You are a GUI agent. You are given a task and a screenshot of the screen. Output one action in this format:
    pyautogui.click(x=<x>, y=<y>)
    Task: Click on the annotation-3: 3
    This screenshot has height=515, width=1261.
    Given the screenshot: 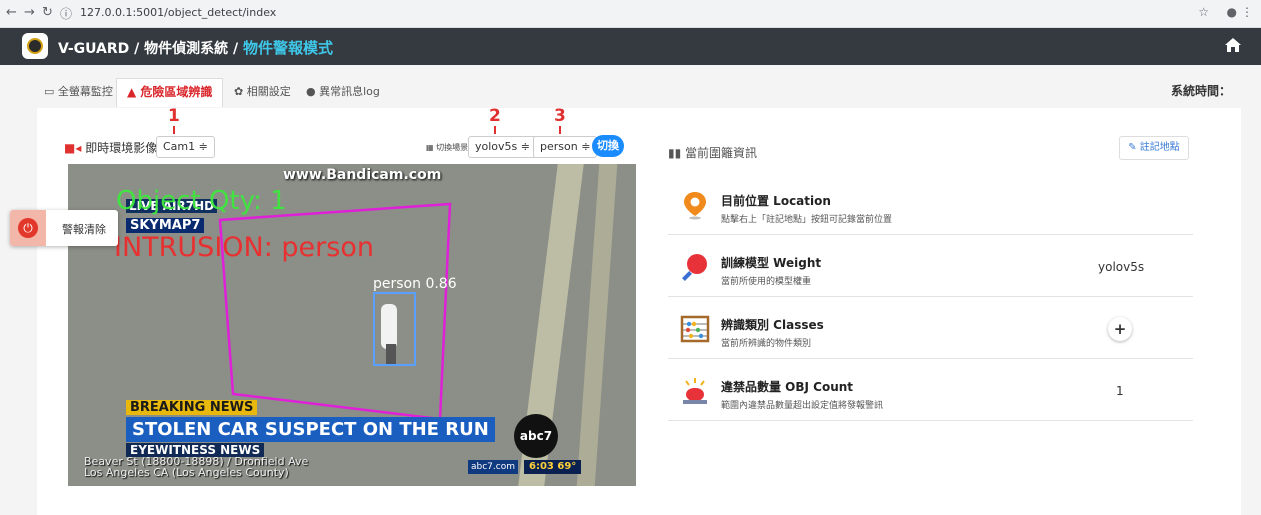 What is the action you would take?
    pyautogui.click(x=560, y=116)
    